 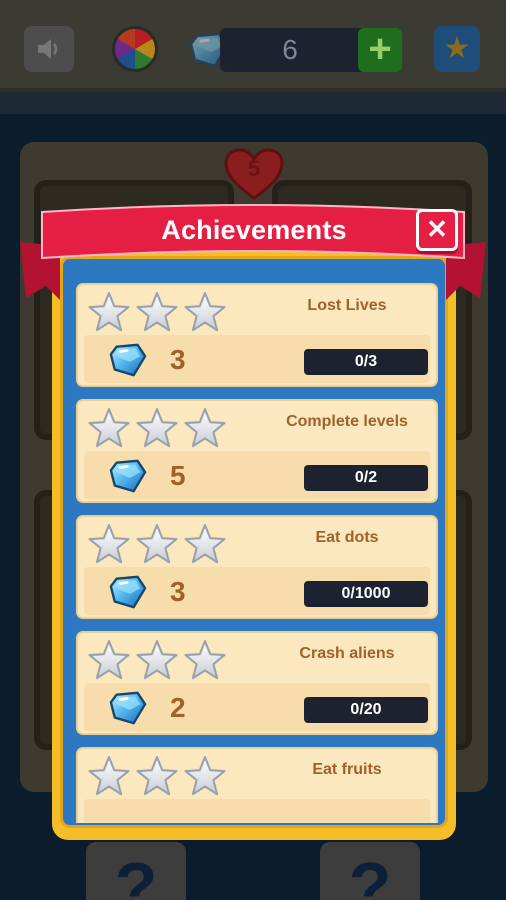 I want to click on achievement-progress: 0/3, so click(x=366, y=362).